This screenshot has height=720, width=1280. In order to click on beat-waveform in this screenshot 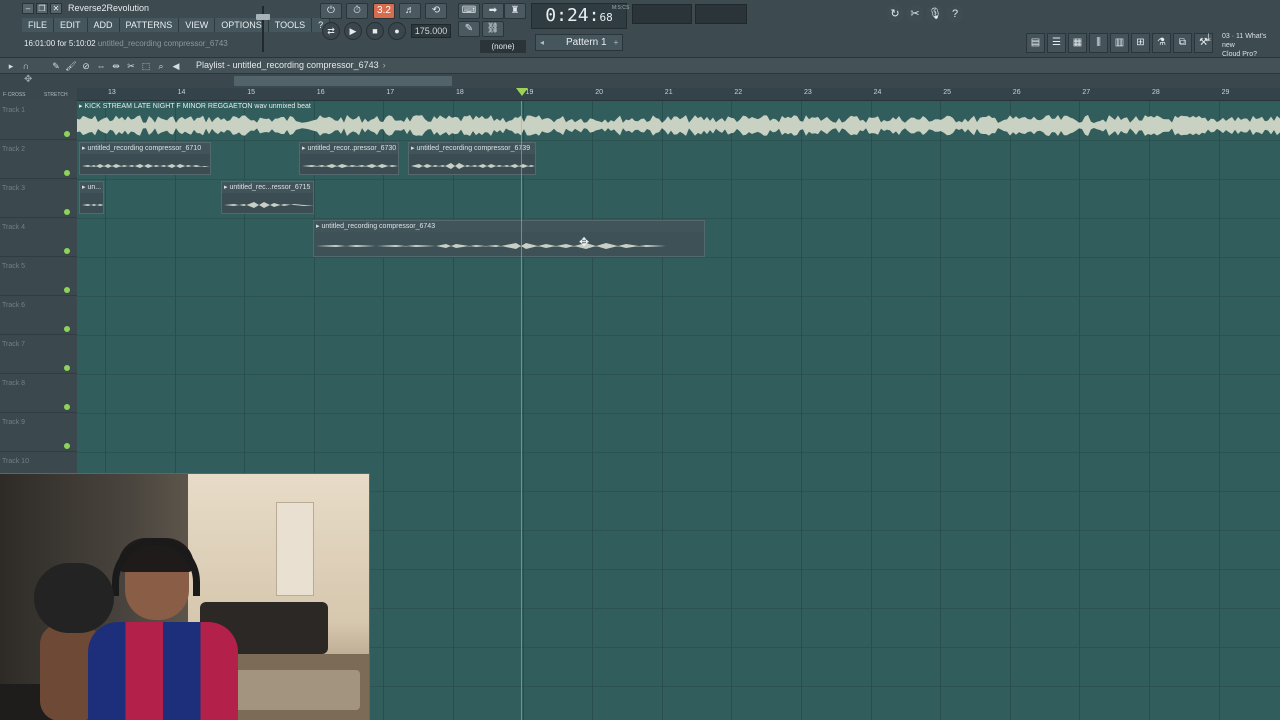, I will do `click(678, 125)`.